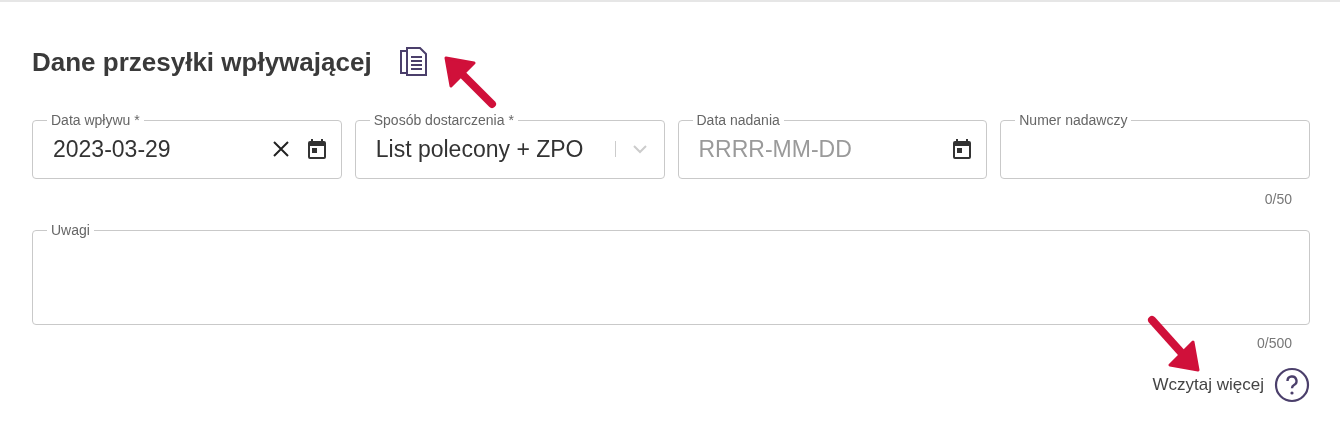 Image resolution: width=1340 pixels, height=448 pixels. I want to click on field-label: Data wpływu *, so click(95, 120).